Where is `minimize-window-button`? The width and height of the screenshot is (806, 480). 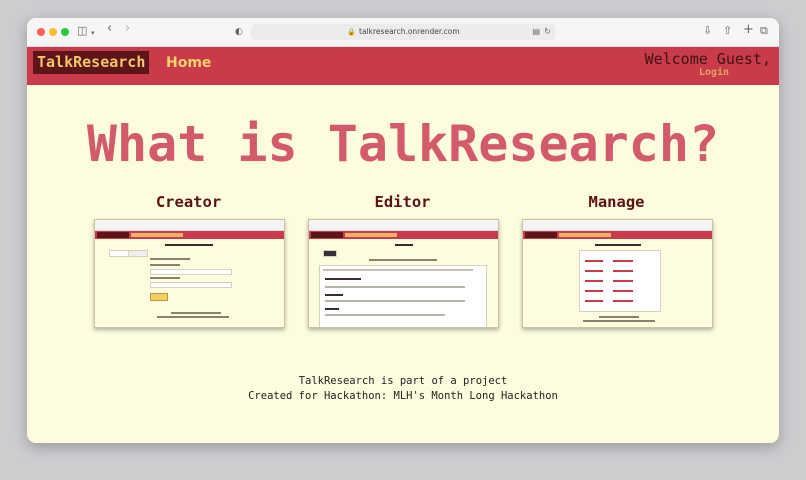 minimize-window-button is located at coordinates (53, 32).